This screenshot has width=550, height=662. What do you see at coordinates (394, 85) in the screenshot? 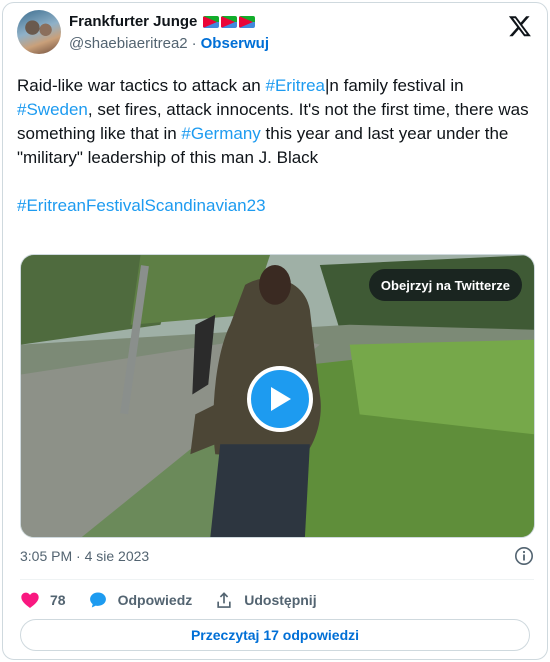
I see `text-part: |n family festival in` at bounding box center [394, 85].